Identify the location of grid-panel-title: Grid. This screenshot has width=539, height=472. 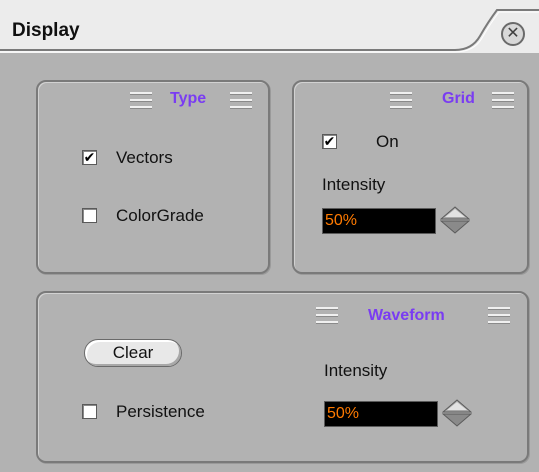
(458, 98).